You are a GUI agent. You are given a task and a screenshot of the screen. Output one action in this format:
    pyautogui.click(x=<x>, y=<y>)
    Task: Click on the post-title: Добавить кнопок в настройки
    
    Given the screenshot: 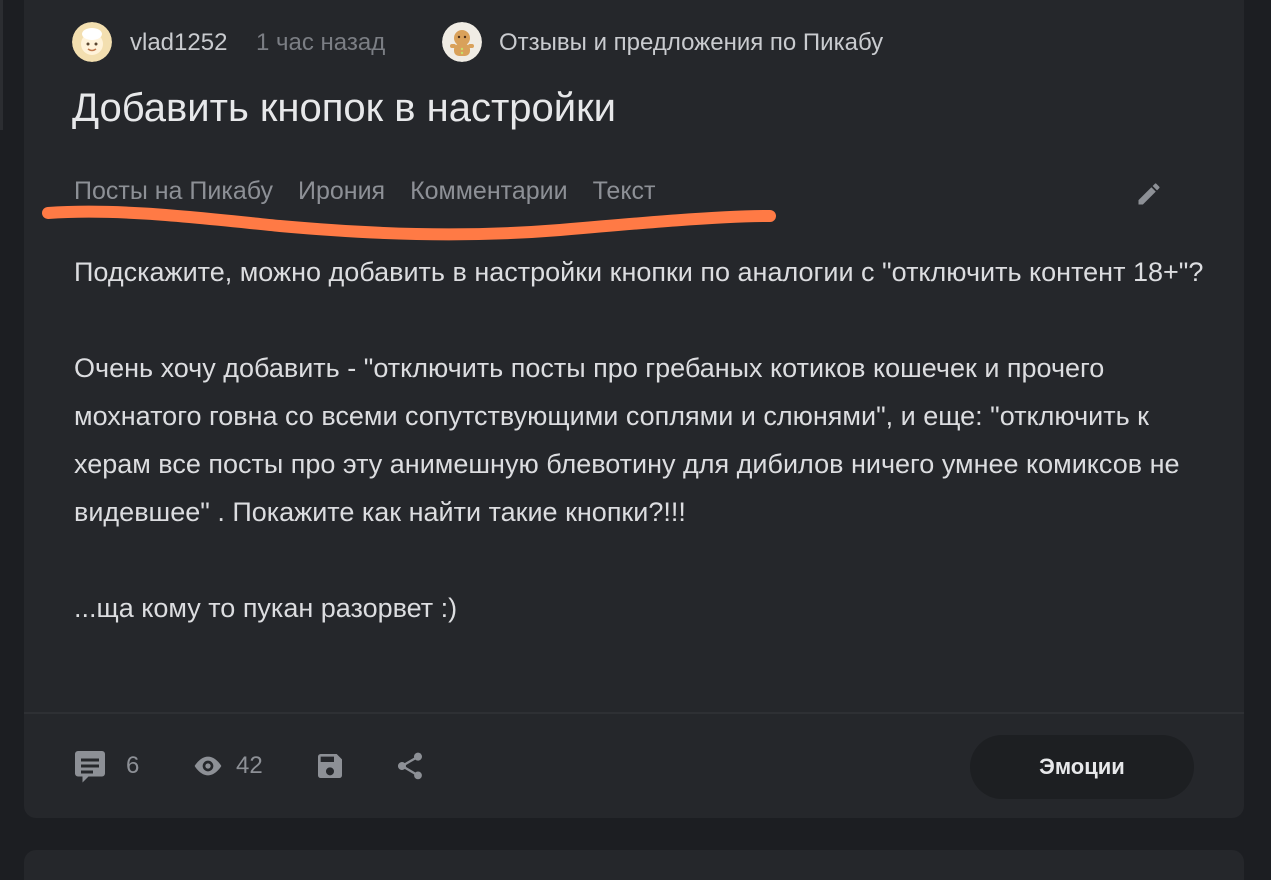 What is the action you would take?
    pyautogui.click(x=344, y=108)
    